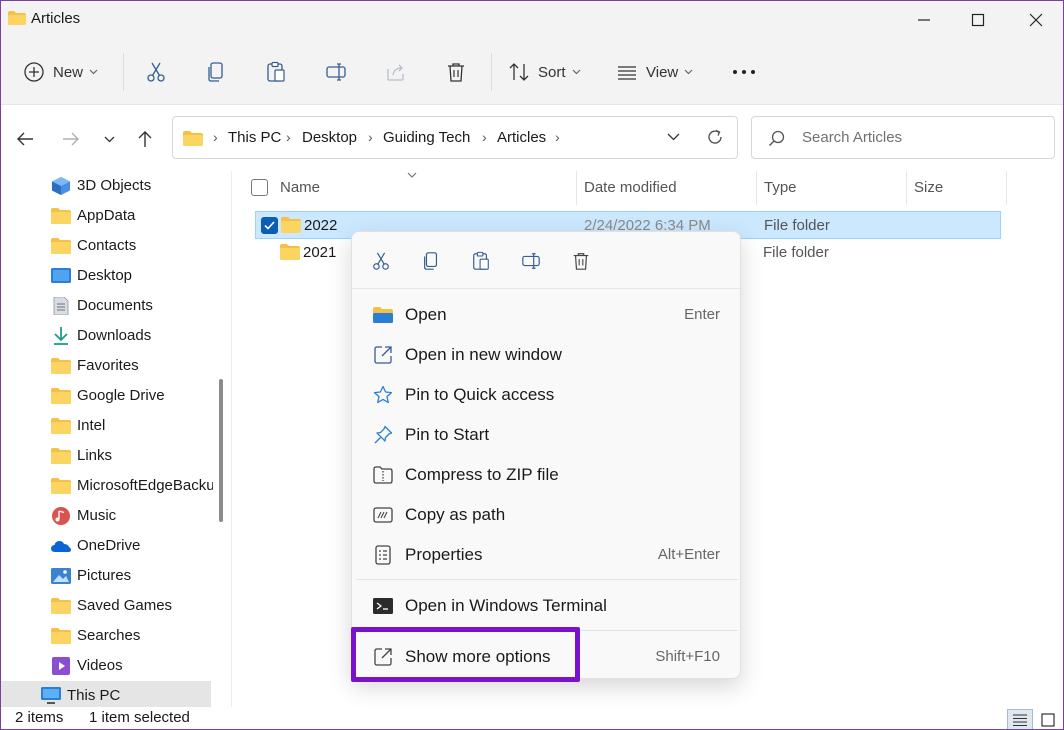  What do you see at coordinates (269, 225) in the screenshot?
I see `row-checkbox` at bounding box center [269, 225].